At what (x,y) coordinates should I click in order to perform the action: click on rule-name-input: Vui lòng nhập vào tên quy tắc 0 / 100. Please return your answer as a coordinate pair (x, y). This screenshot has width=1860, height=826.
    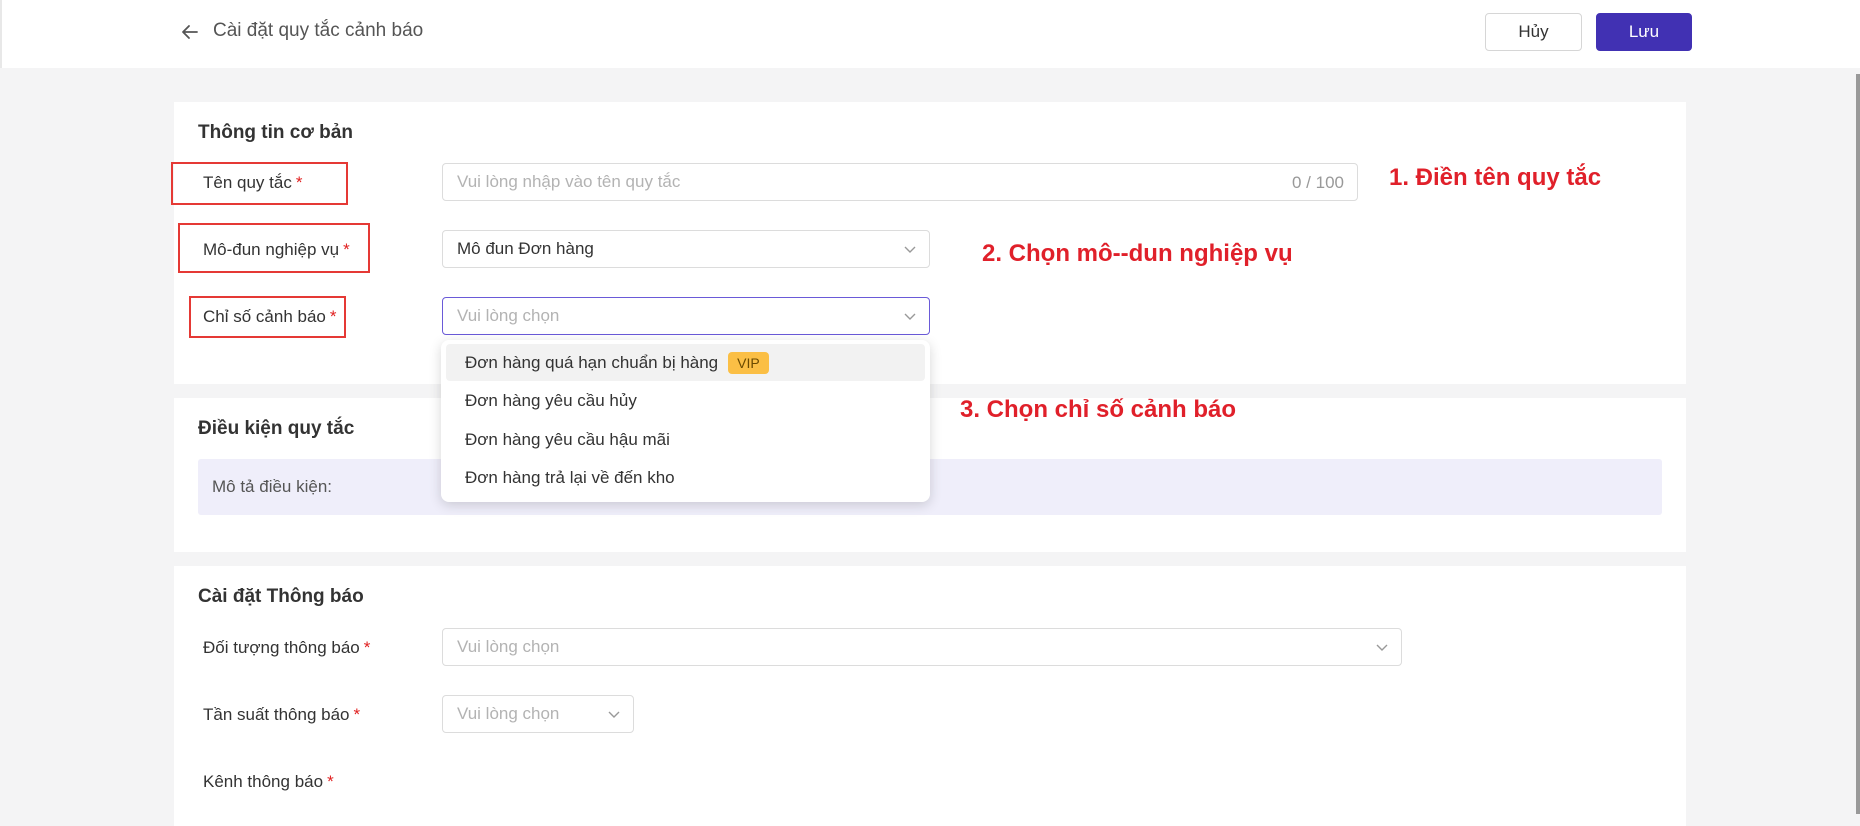
    Looking at the image, I should click on (900, 182).